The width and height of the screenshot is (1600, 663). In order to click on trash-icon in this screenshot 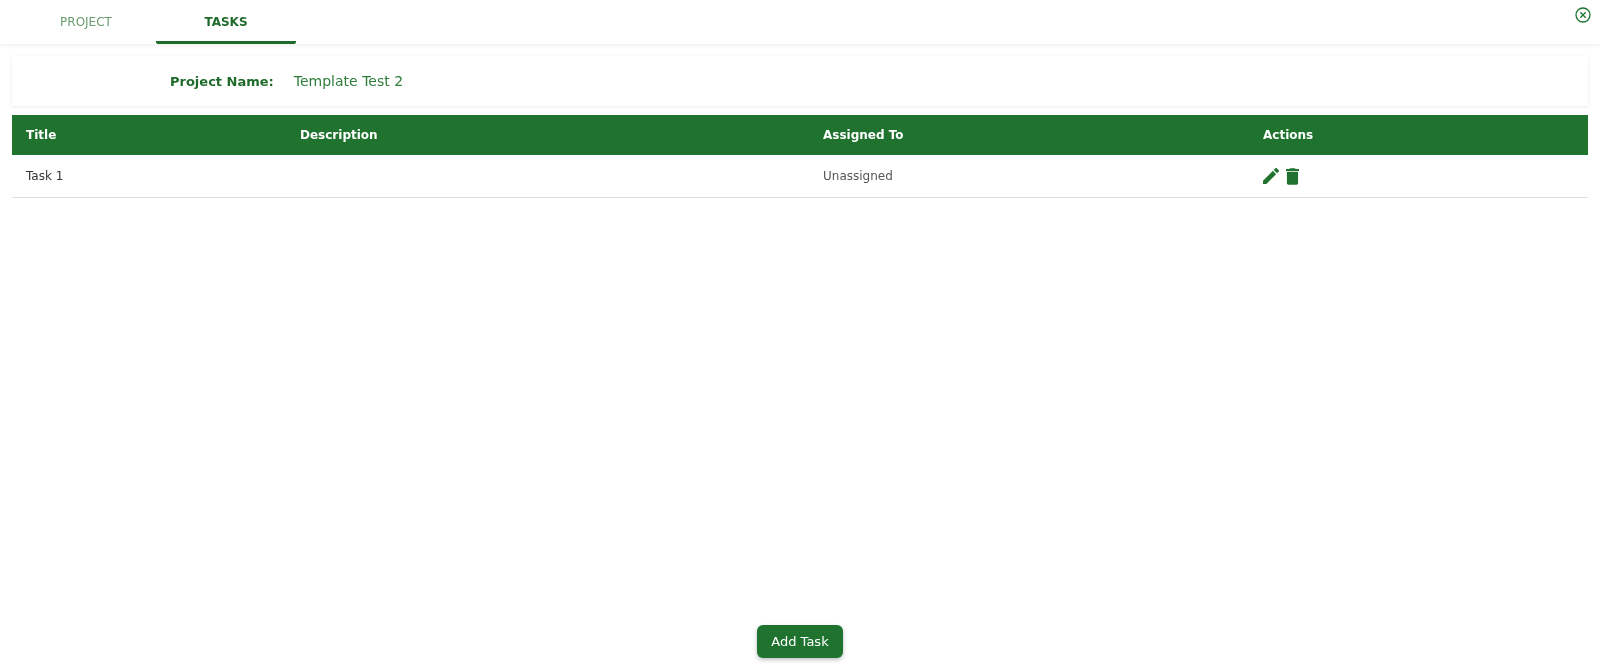, I will do `click(1292, 176)`.